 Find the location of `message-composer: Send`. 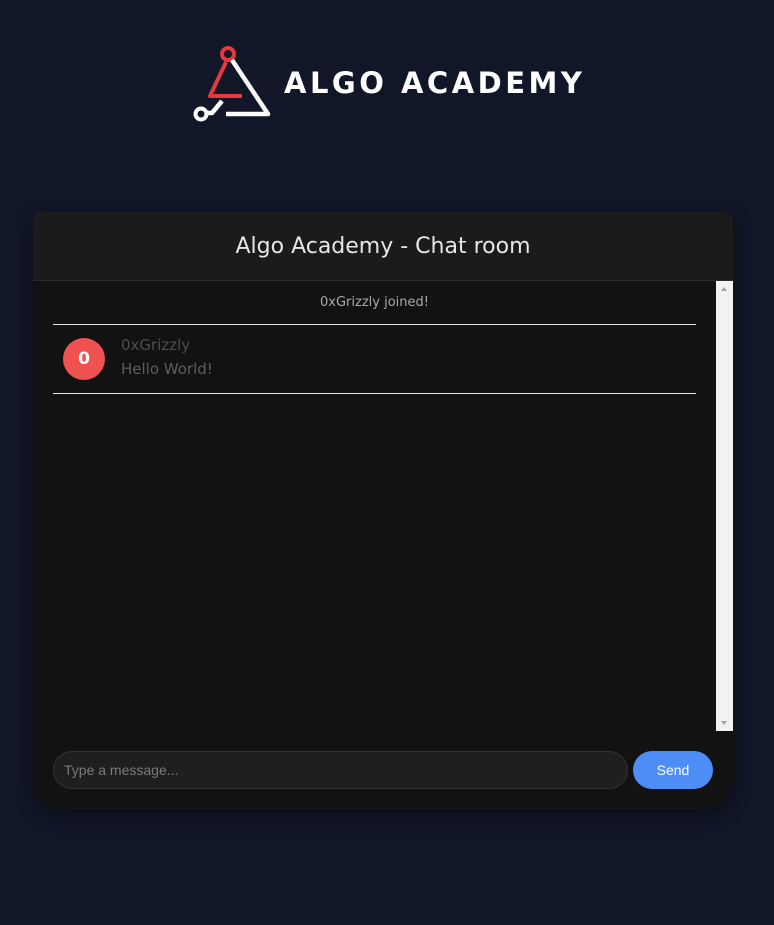

message-composer: Send is located at coordinates (383, 770).